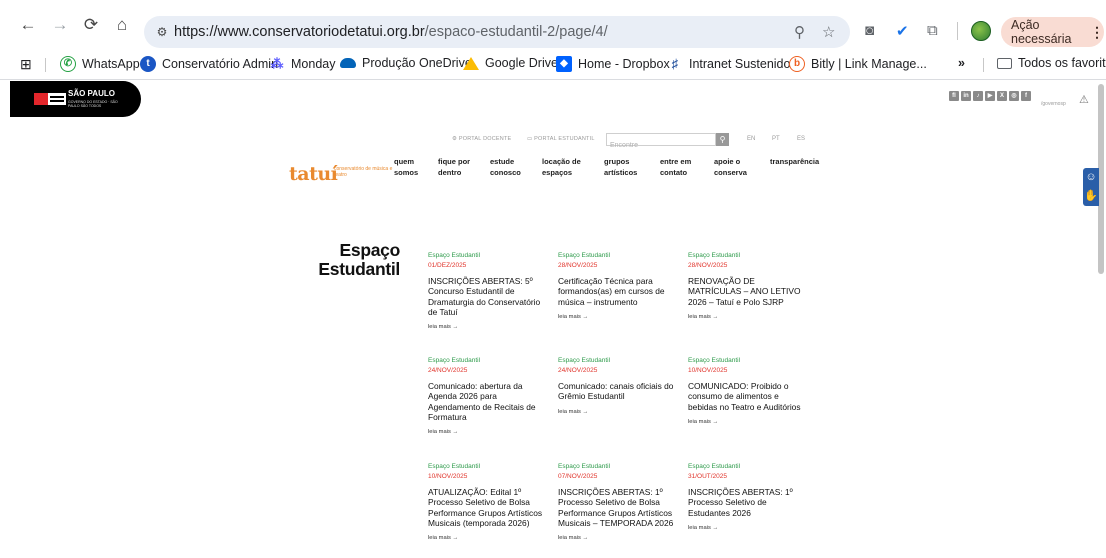 This screenshot has width=1106, height=558. Describe the element at coordinates (732, 64) in the screenshot. I see `bookmark-intranet-sustenidos: ♯ Intranet Sustenidos` at that location.